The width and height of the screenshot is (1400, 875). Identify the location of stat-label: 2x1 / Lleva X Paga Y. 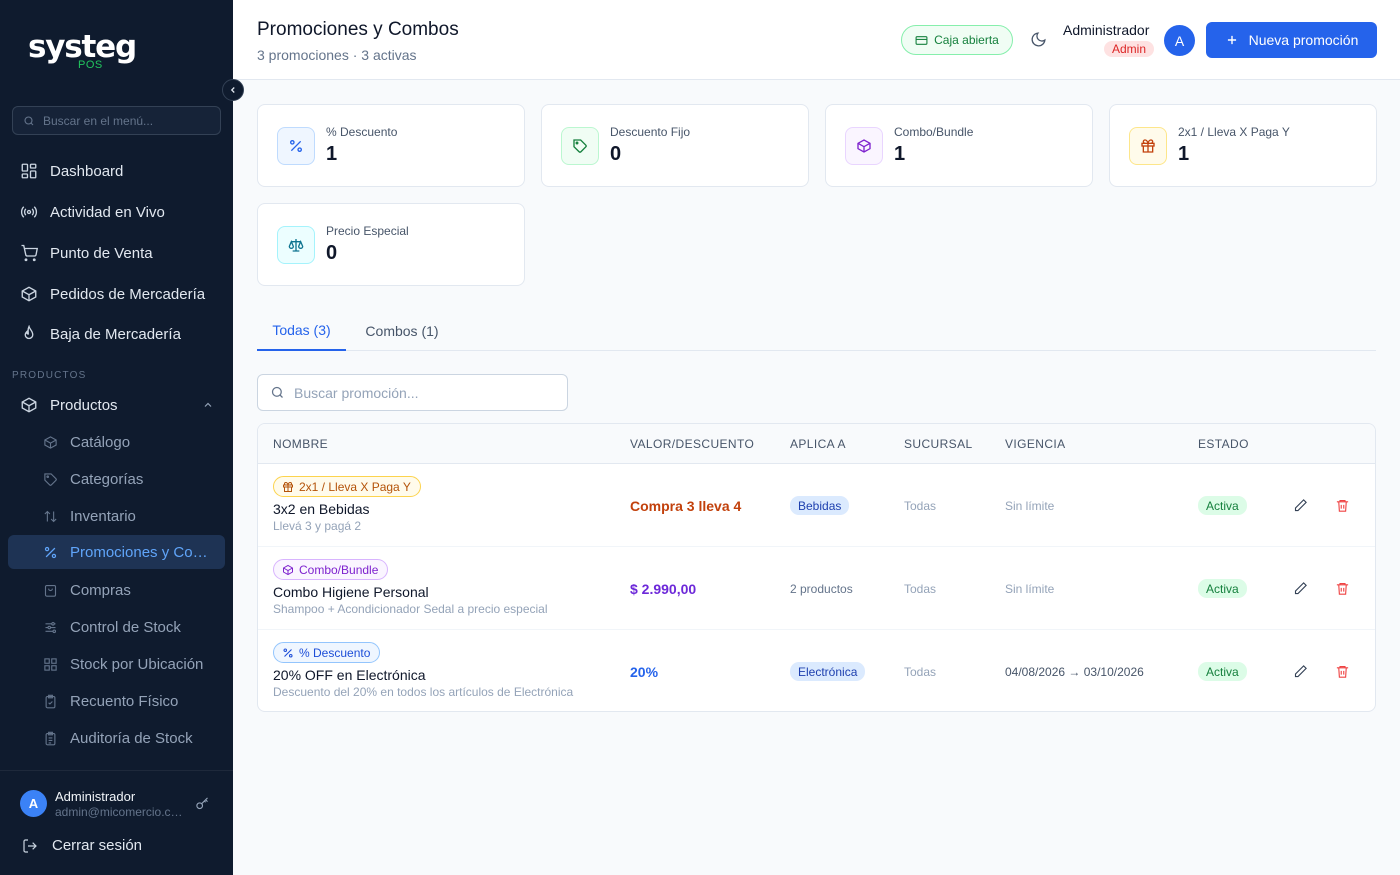
(1234, 132).